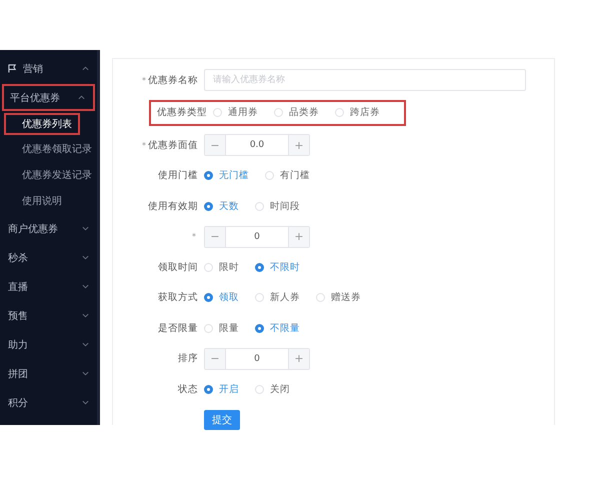 Image resolution: width=600 pixels, height=480 pixels. I want to click on field-label: 使用门槛, so click(178, 176).